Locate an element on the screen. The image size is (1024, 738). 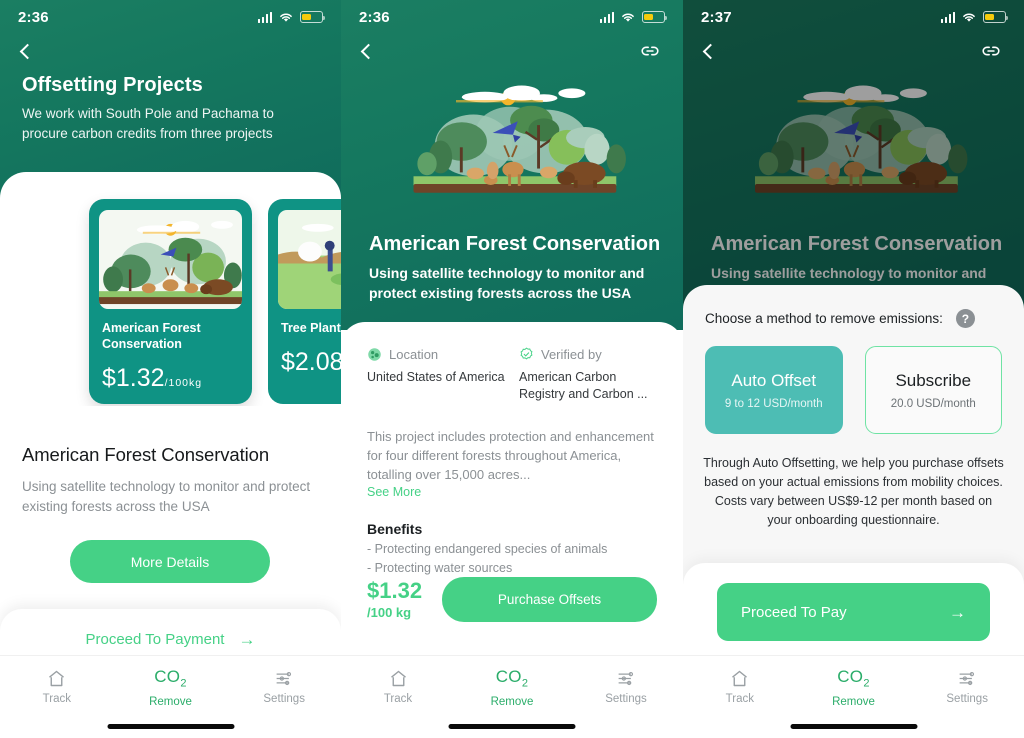
purchase-offsets-button: Purchase Offsets is located at coordinates (549, 599).